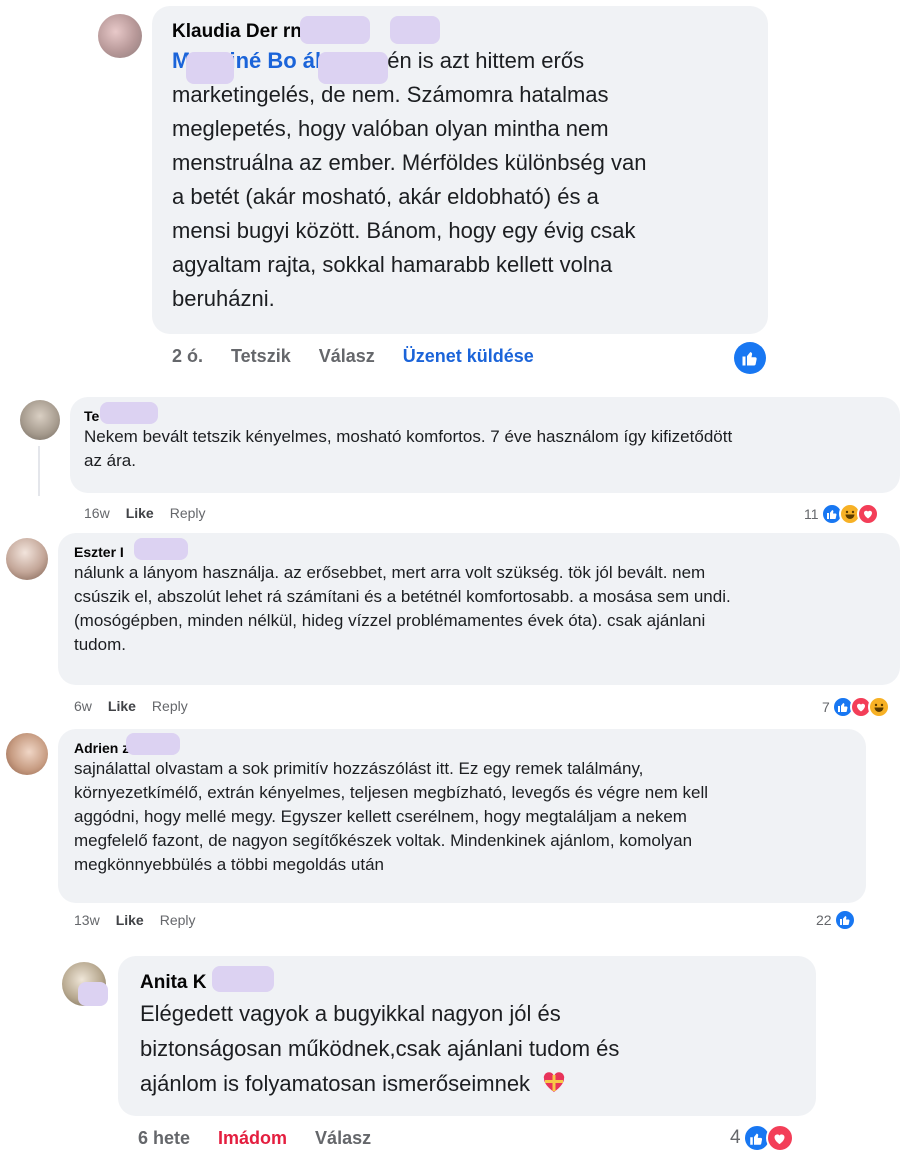 The image size is (900, 1160). What do you see at coordinates (826, 707) in the screenshot?
I see `reaction-count: 7` at bounding box center [826, 707].